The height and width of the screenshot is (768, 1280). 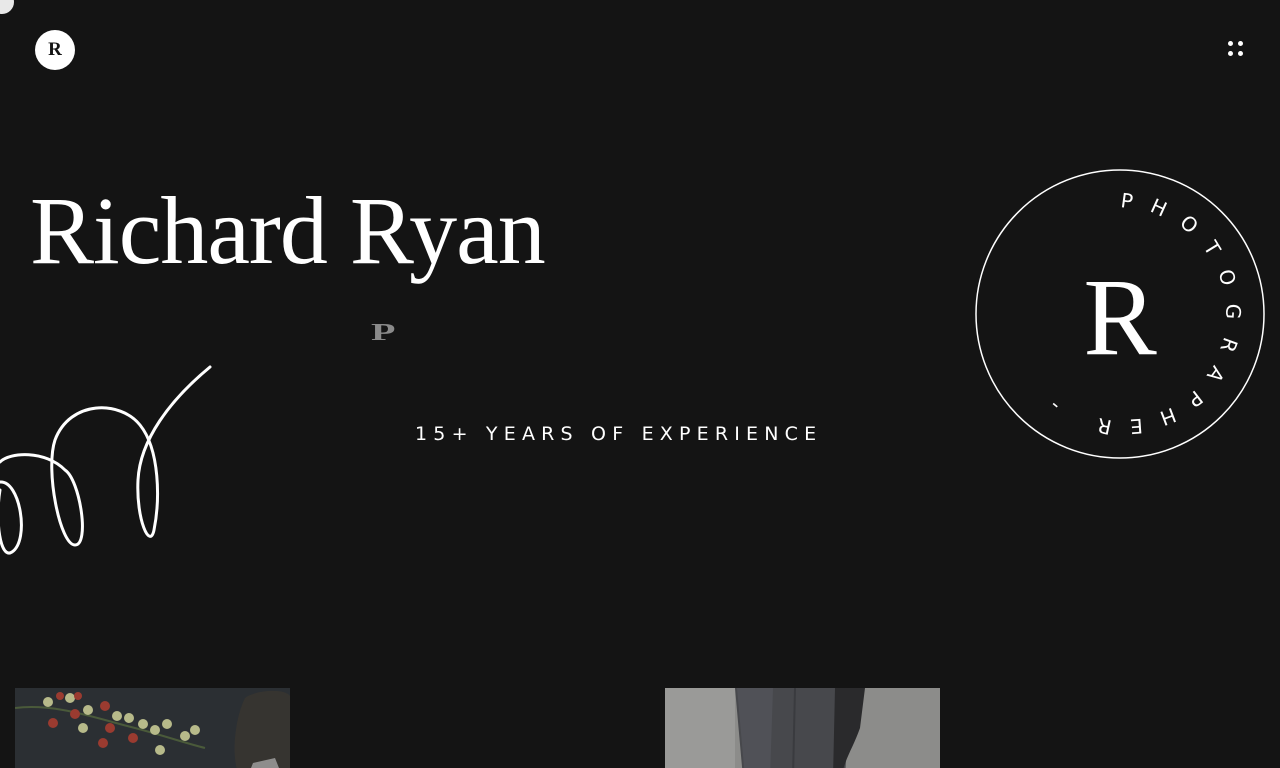 I want to click on logo-button: R, so click(x=55, y=50).